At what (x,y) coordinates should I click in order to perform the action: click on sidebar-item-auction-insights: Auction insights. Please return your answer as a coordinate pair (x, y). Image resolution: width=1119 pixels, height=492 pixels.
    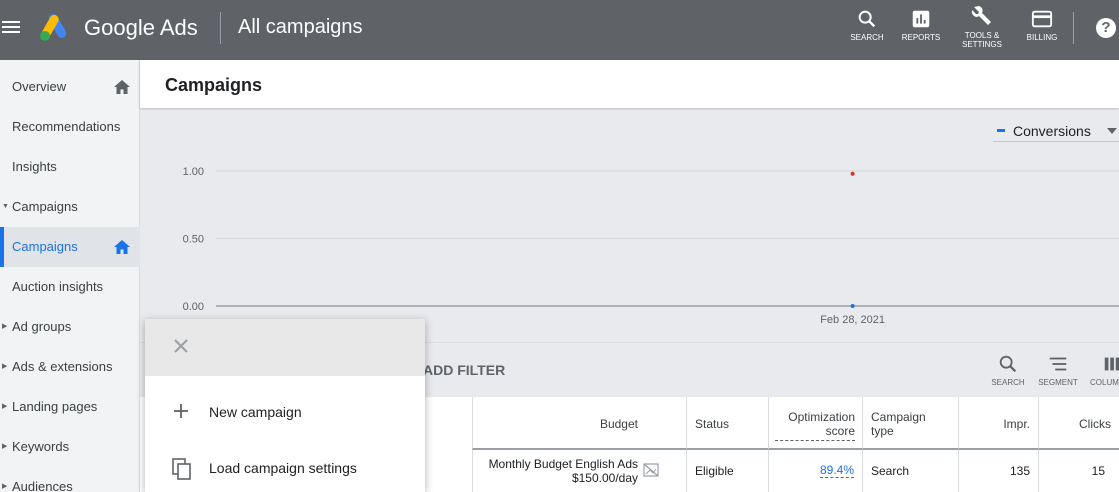
    Looking at the image, I should click on (70, 287).